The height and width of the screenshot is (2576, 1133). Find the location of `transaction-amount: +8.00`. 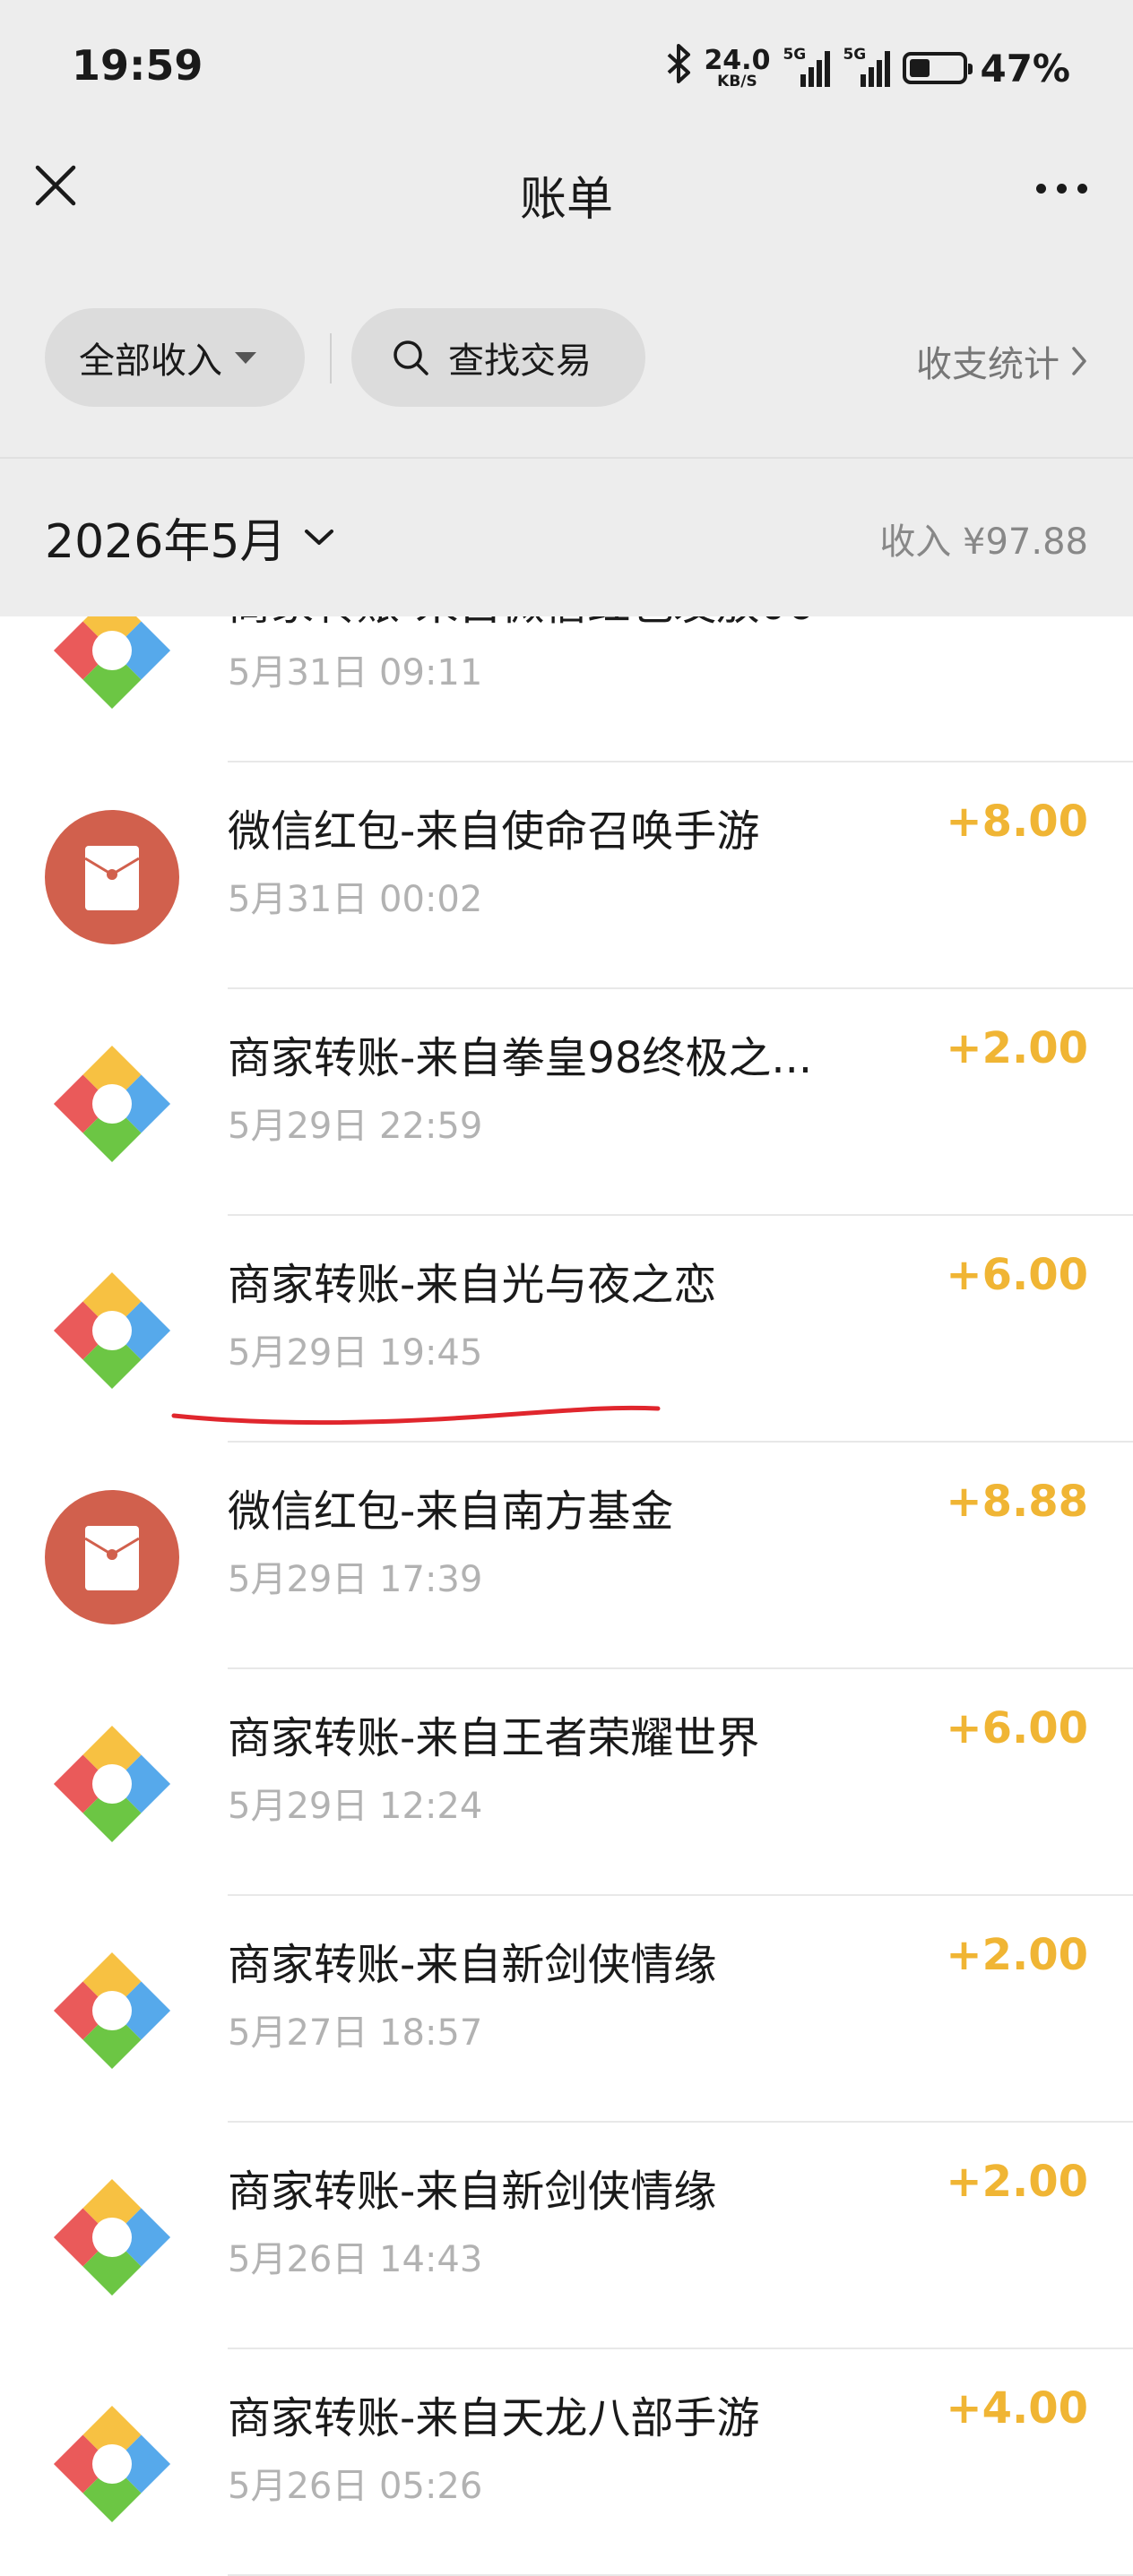

transaction-amount: +8.00 is located at coordinates (1017, 822).